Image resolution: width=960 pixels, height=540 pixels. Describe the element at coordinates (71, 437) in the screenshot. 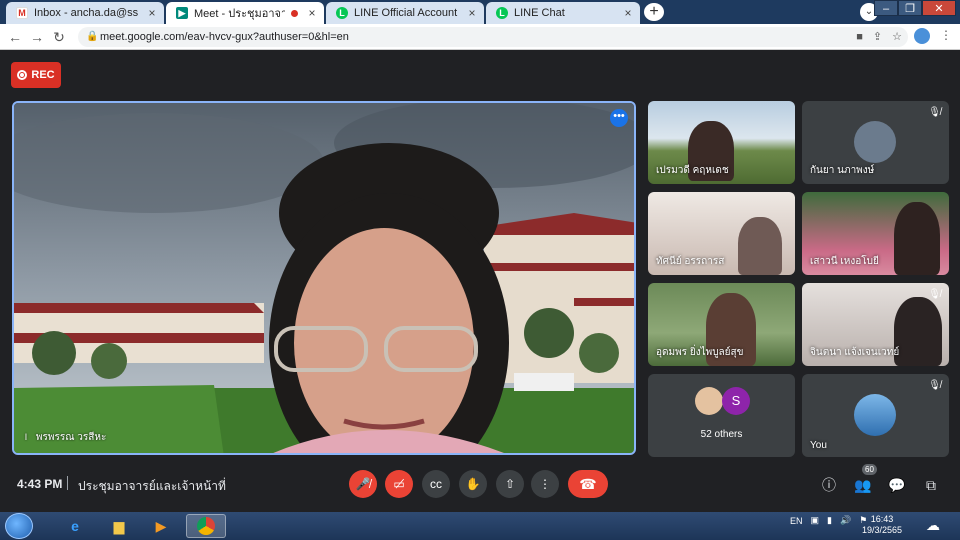

I see `main-speaker-name: พรพรรณ วรสีหะ` at that location.